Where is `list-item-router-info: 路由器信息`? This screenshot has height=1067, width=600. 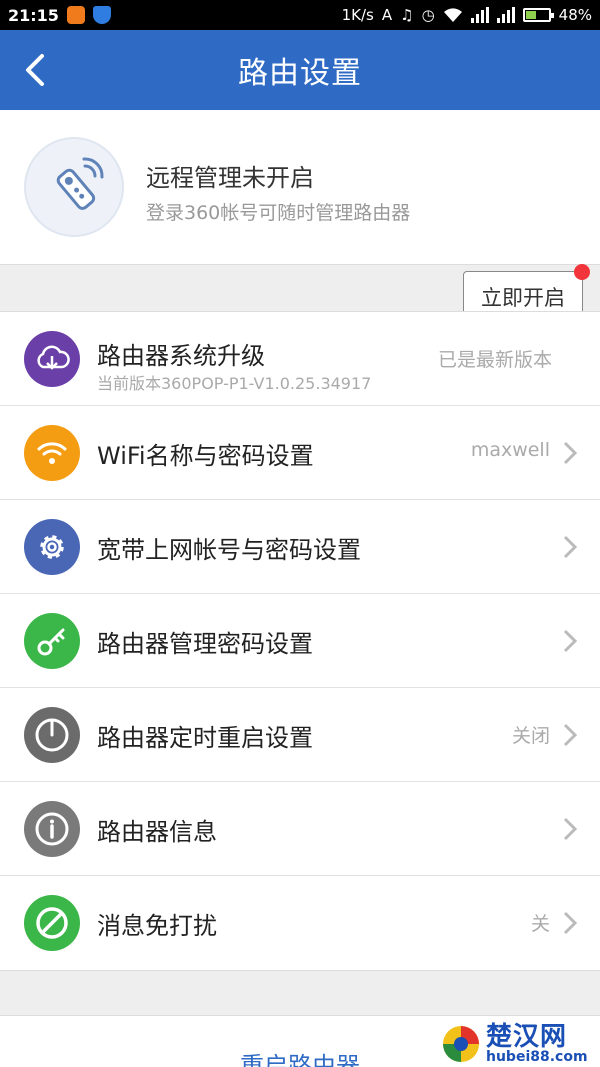 list-item-router-info: 路由器信息 is located at coordinates (300, 829).